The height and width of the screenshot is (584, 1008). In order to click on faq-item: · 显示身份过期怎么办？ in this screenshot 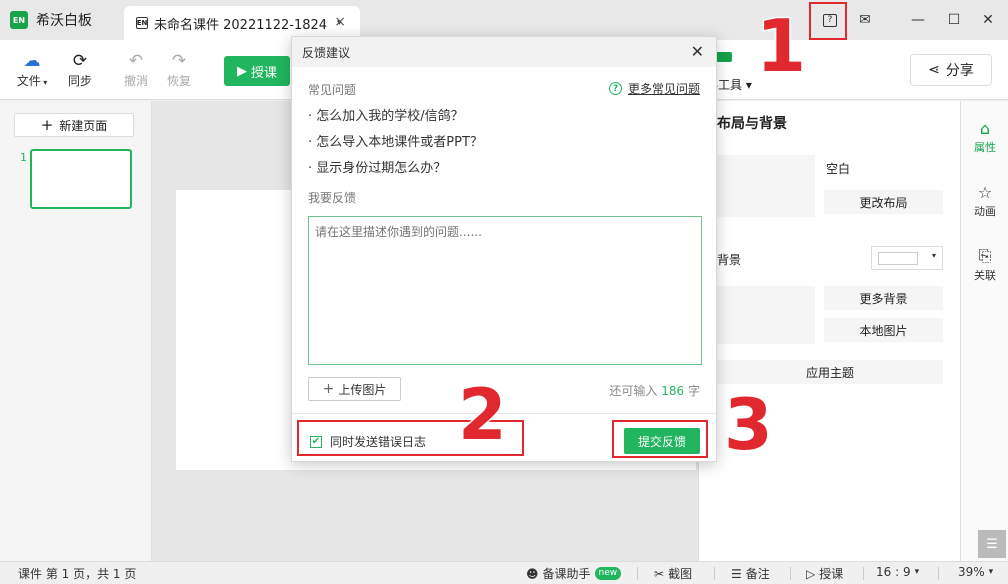, I will do `click(377, 166)`.